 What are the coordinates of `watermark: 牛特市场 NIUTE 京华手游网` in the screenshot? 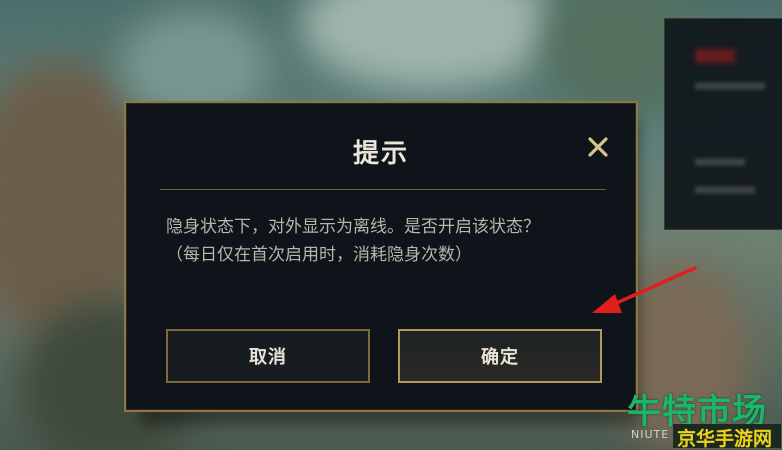 It's located at (703, 417).